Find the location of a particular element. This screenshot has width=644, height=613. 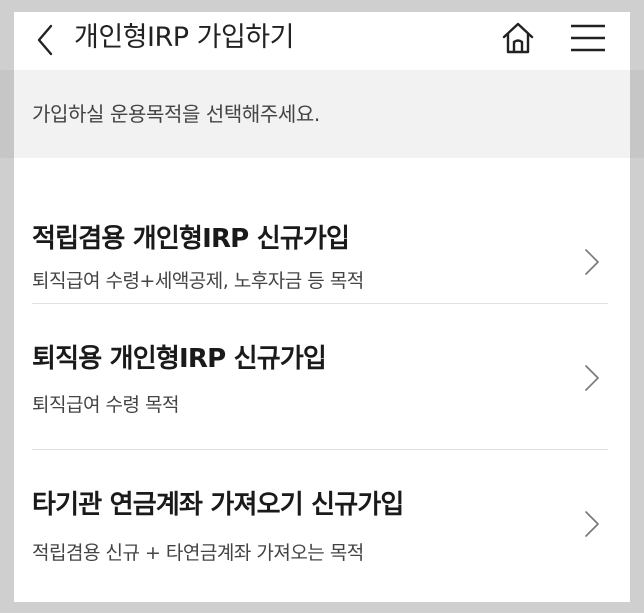

option-title: 퇴직용 개인형IRP 신규가입 is located at coordinates (179, 359).